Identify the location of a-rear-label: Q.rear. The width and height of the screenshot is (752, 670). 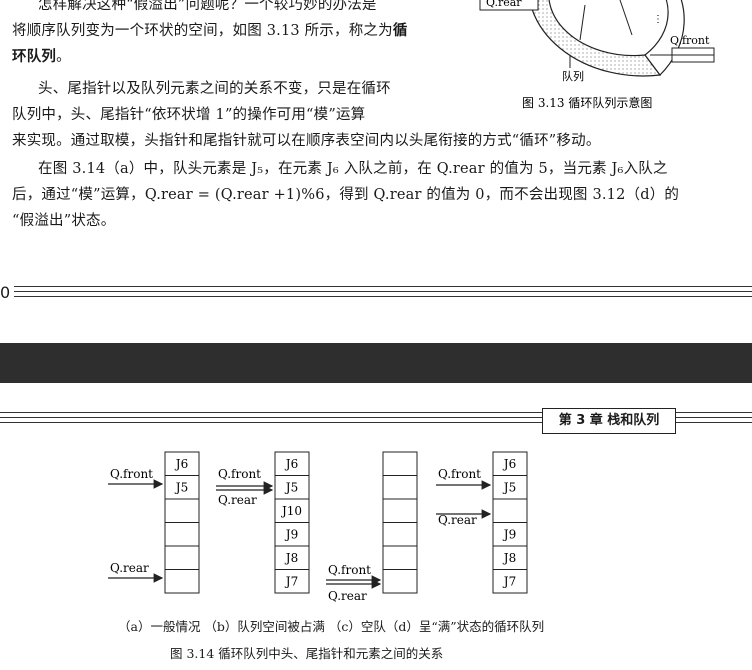
(129, 568).